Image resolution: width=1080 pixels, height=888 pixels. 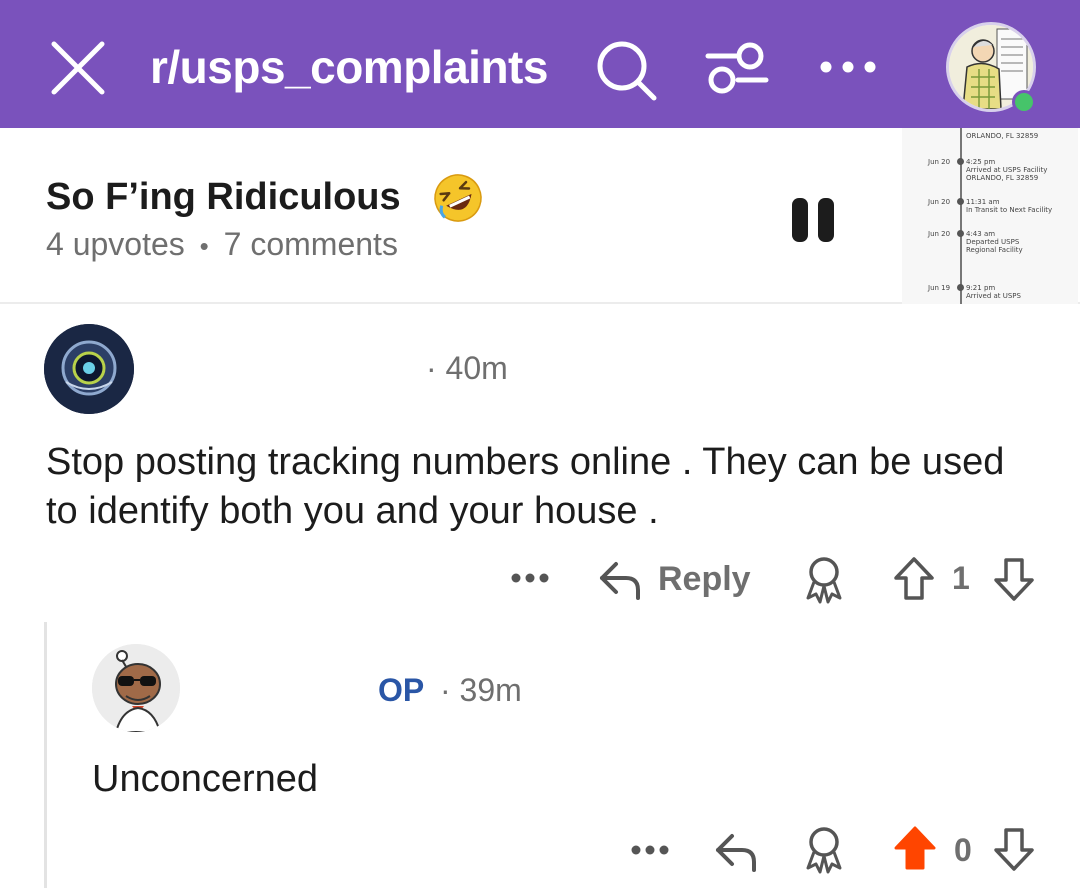 What do you see at coordinates (993, 242) in the screenshot?
I see `event-line1: Departed USPS` at bounding box center [993, 242].